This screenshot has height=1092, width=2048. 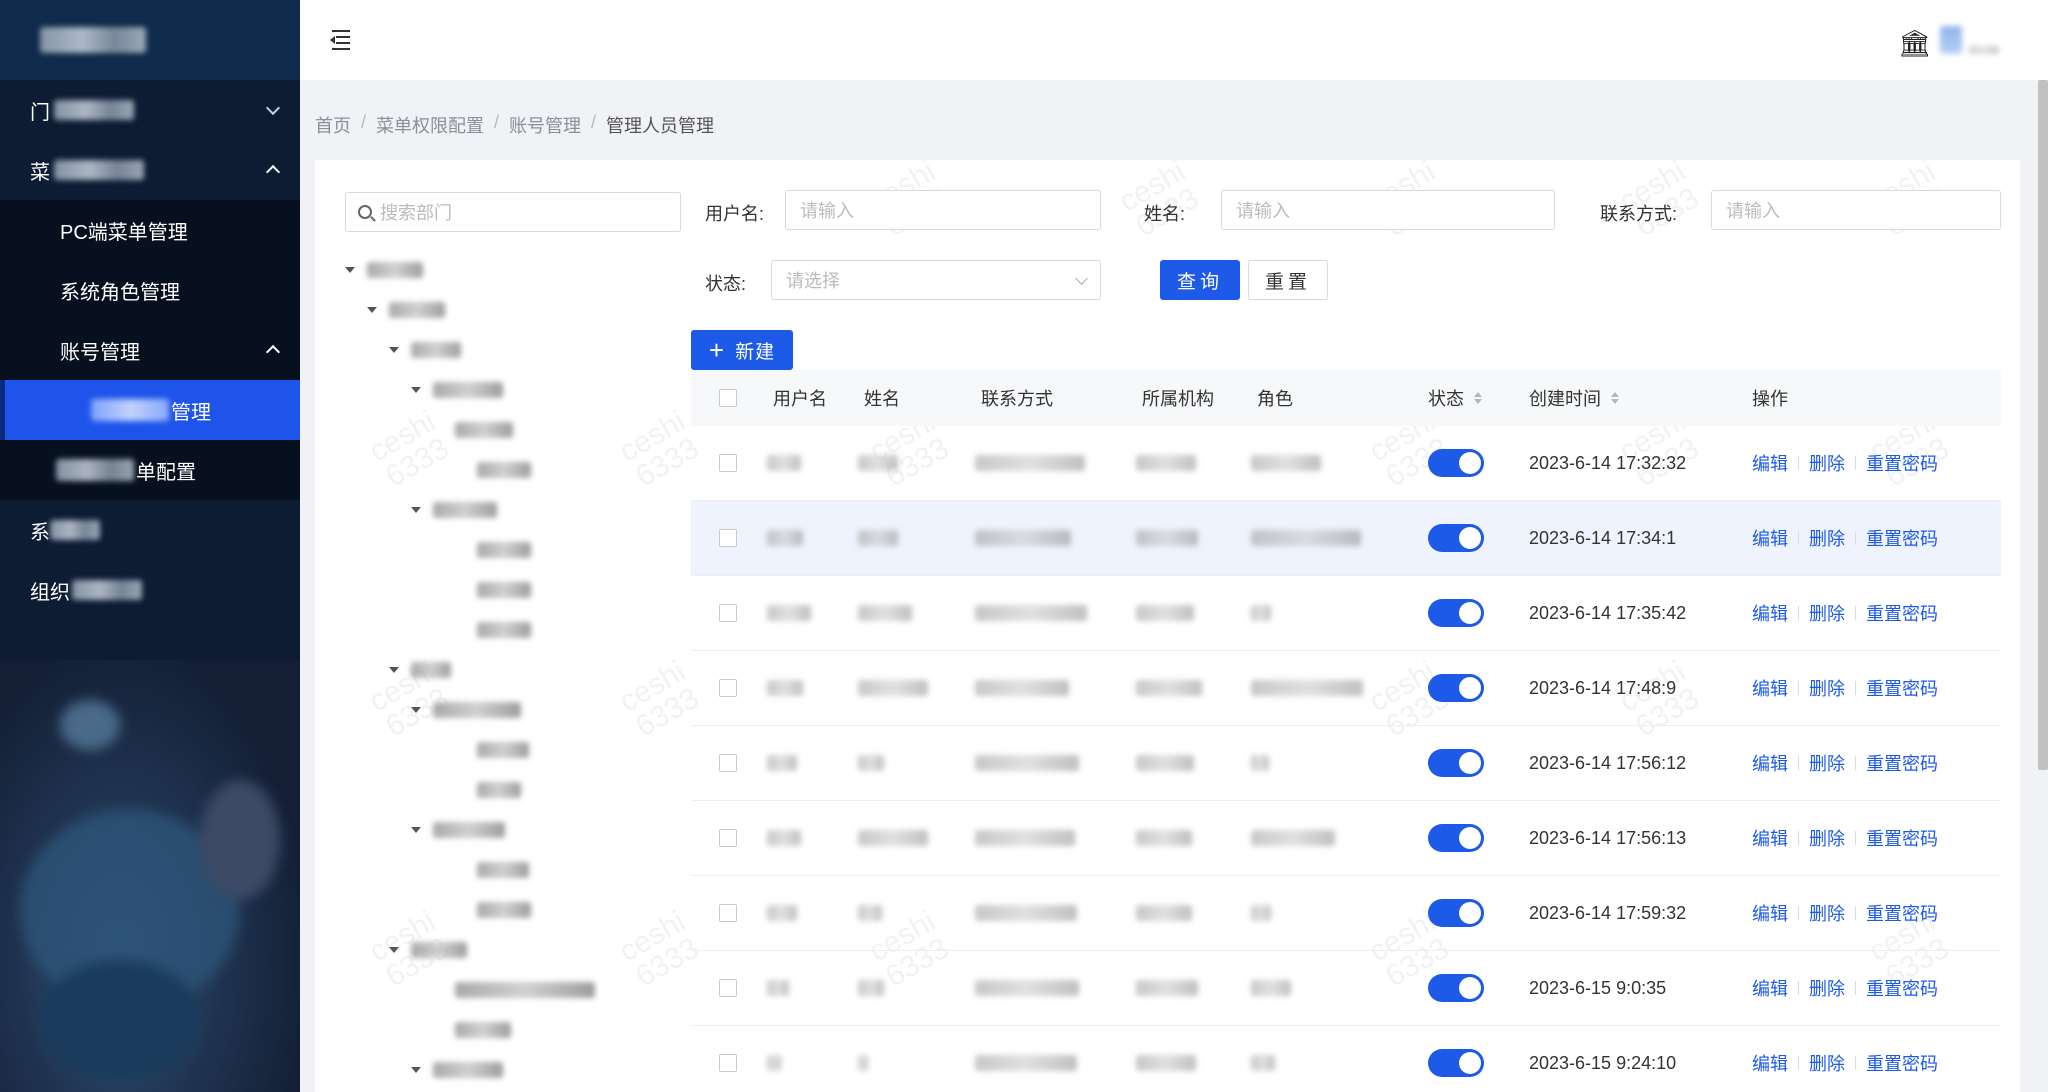 I want to click on table-row: 2023-6-15 9:24:10 编辑 删除 重置密码, so click(x=1346, y=1059).